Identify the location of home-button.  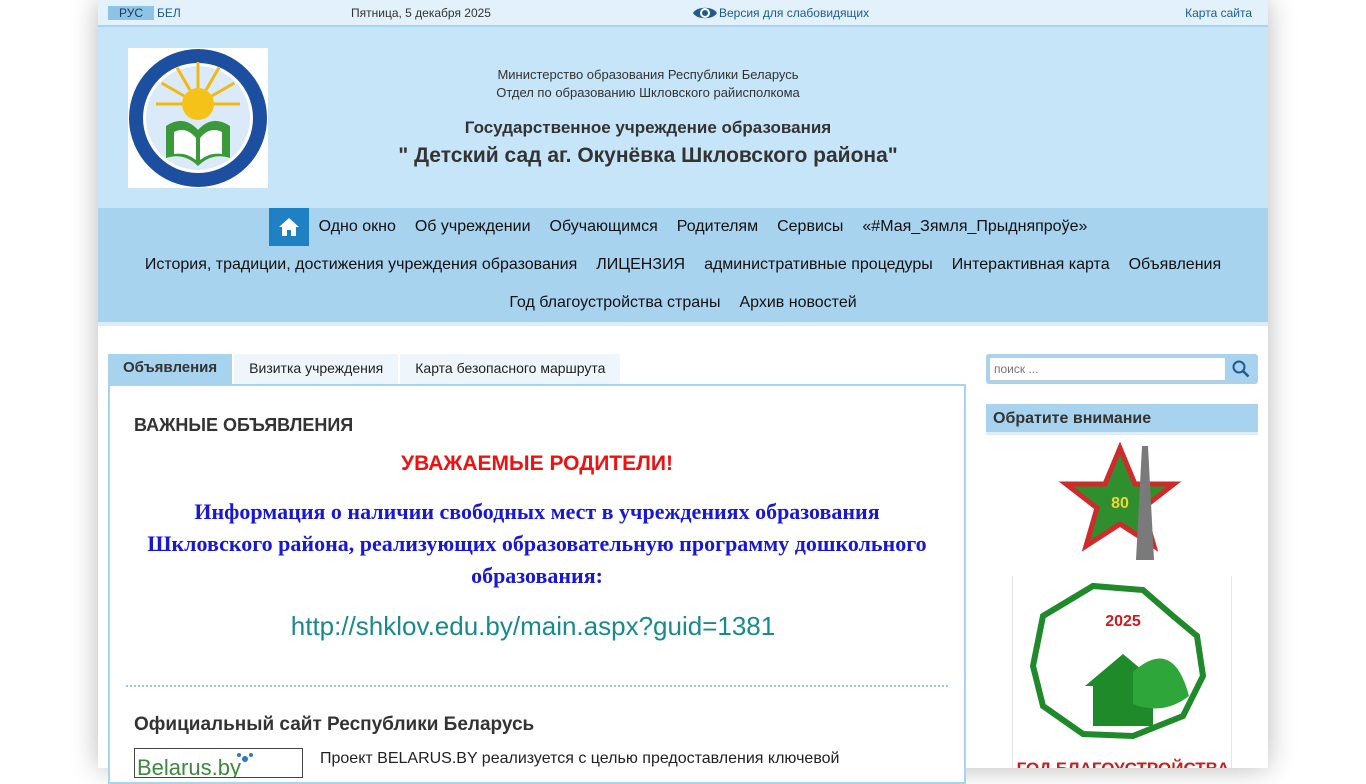
(289, 227).